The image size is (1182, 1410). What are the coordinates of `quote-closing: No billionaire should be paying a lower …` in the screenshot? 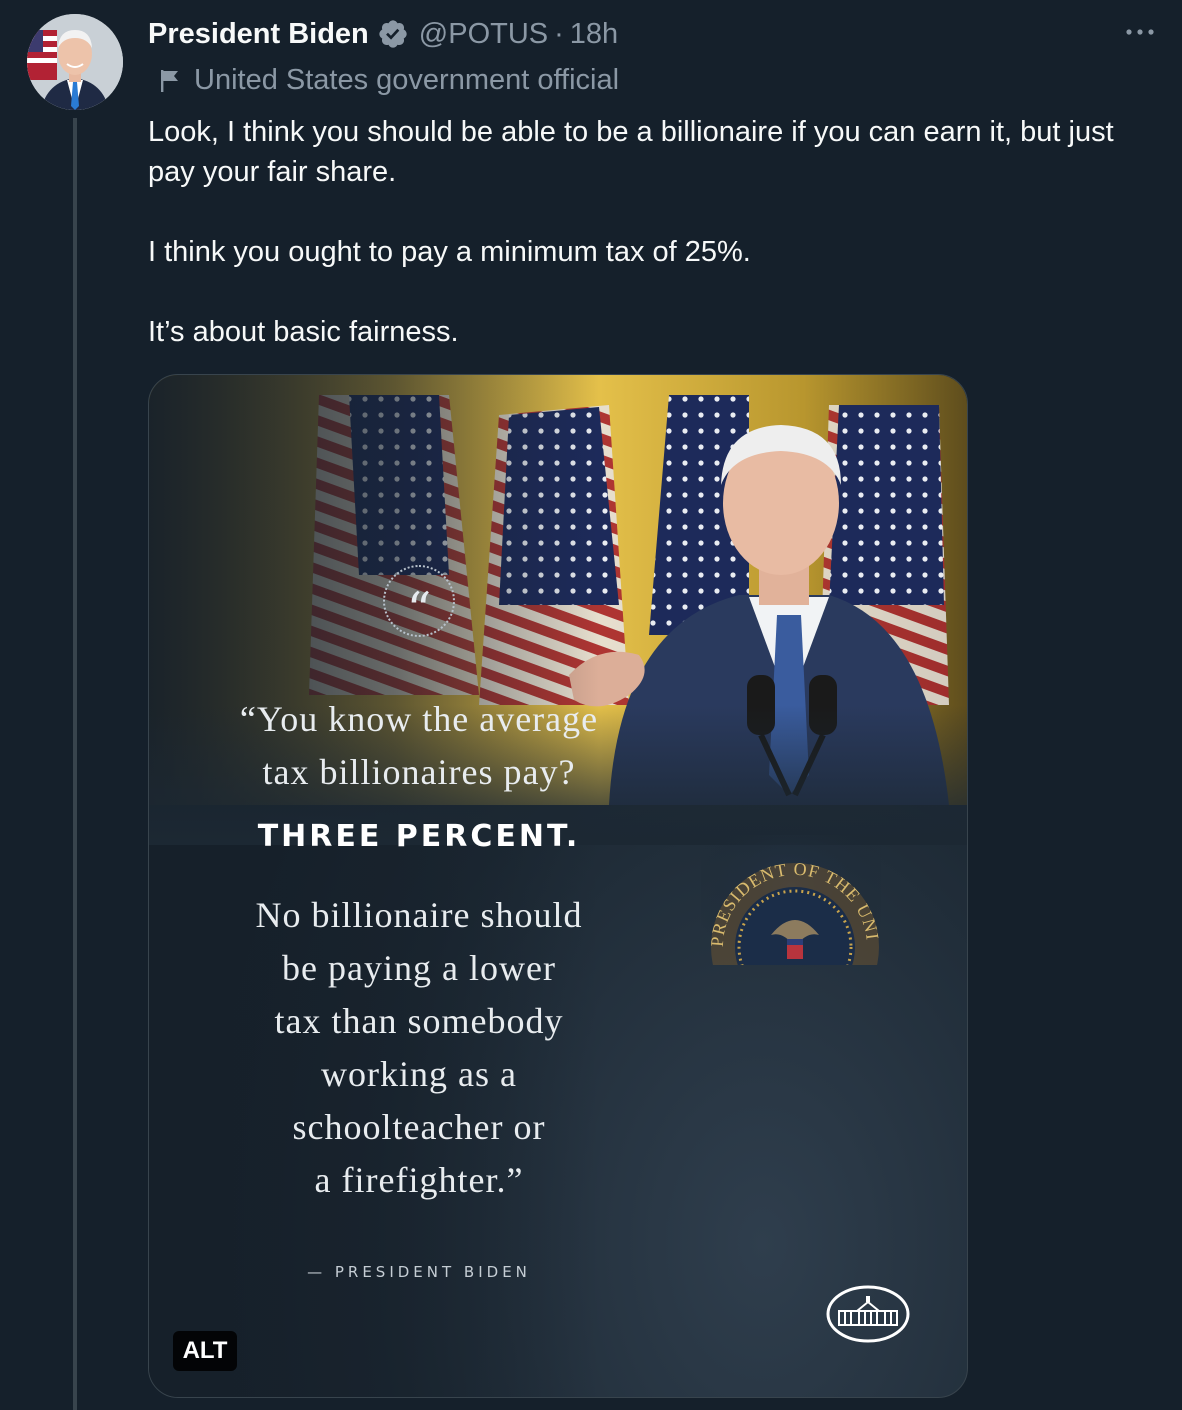 It's located at (419, 1048).